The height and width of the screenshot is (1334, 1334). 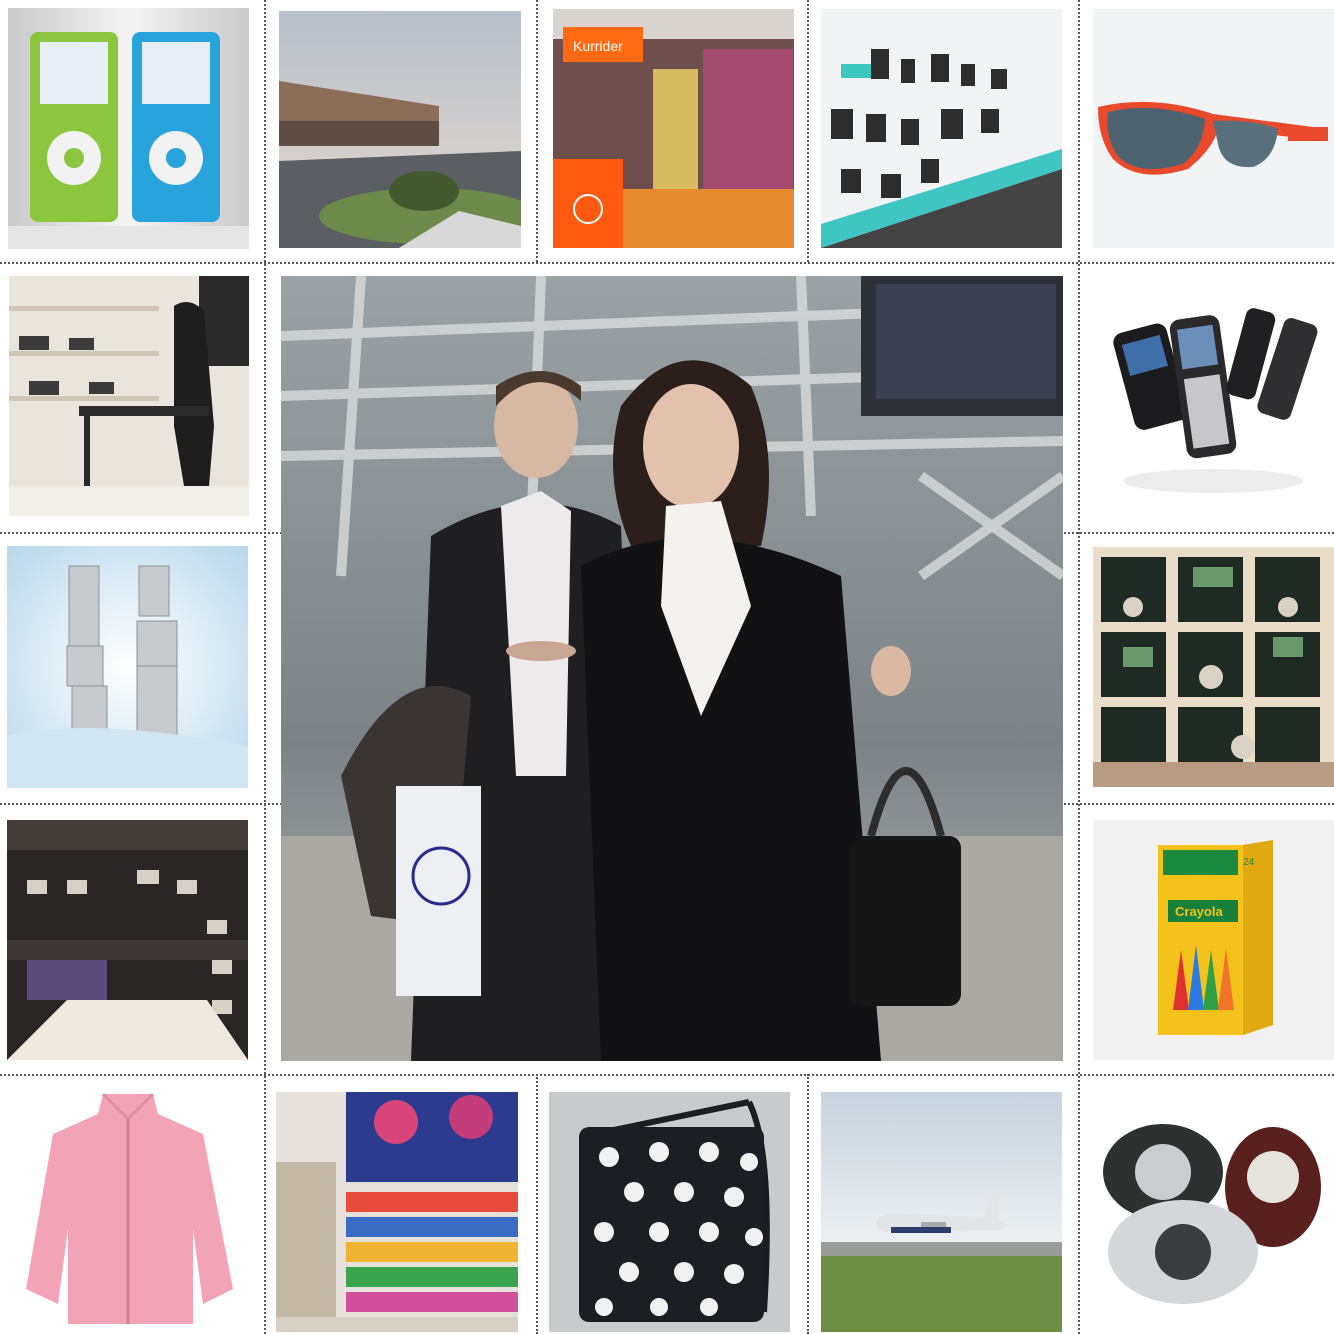 I want to click on airplane-runway-photo, so click(x=941, y=1212).